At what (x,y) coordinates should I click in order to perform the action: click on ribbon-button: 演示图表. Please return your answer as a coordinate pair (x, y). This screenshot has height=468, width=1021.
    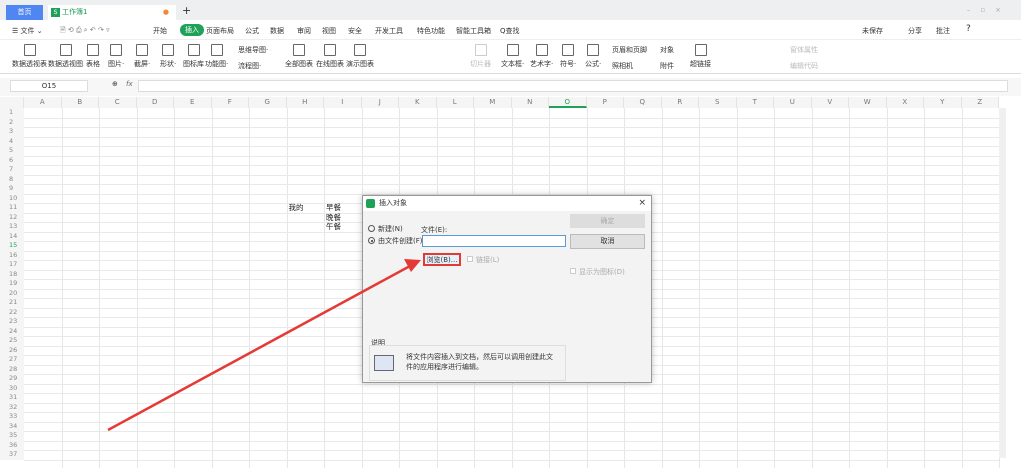
    Looking at the image, I should click on (360, 56).